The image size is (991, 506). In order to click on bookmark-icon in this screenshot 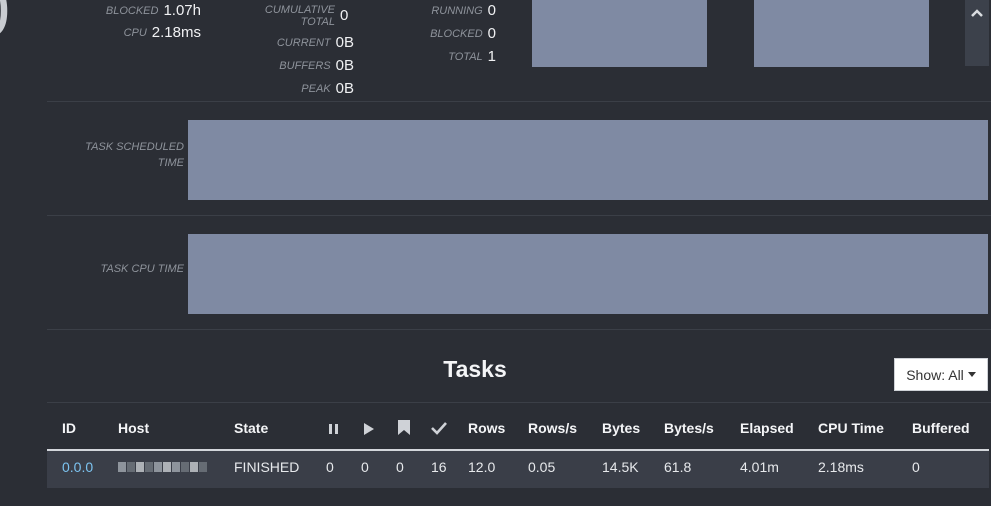, I will do `click(404, 430)`.